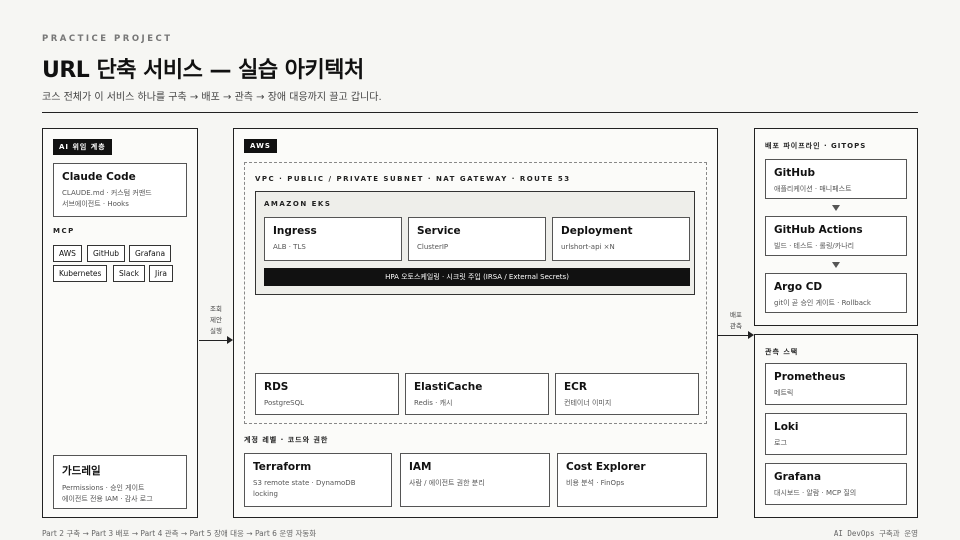  What do you see at coordinates (282, 467) in the screenshot?
I see `terraform-title: Terraform` at bounding box center [282, 467].